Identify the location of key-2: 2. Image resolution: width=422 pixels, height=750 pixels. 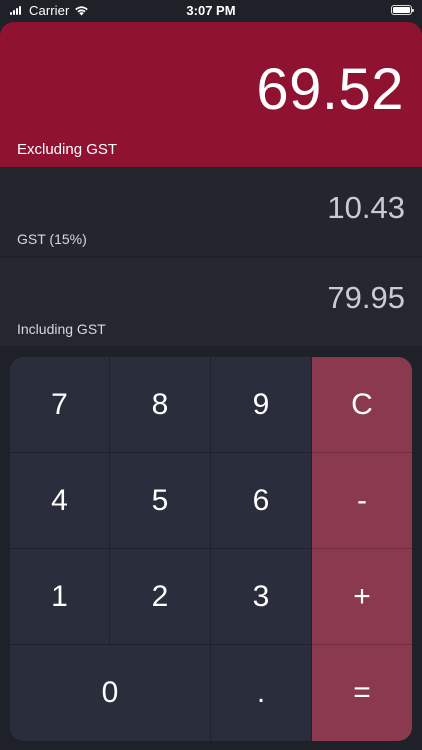
(160, 597).